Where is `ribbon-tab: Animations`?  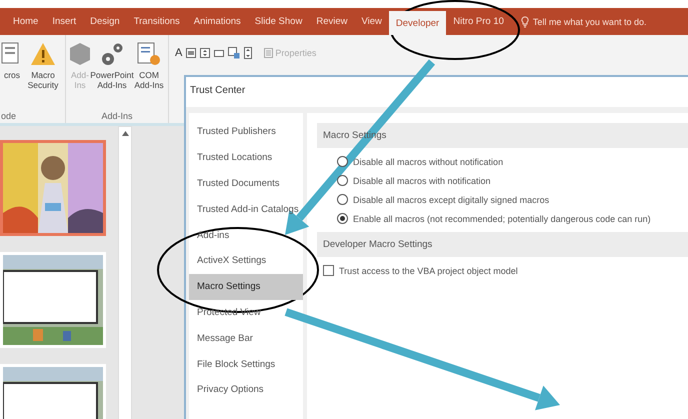
ribbon-tab: Animations is located at coordinates (217, 21).